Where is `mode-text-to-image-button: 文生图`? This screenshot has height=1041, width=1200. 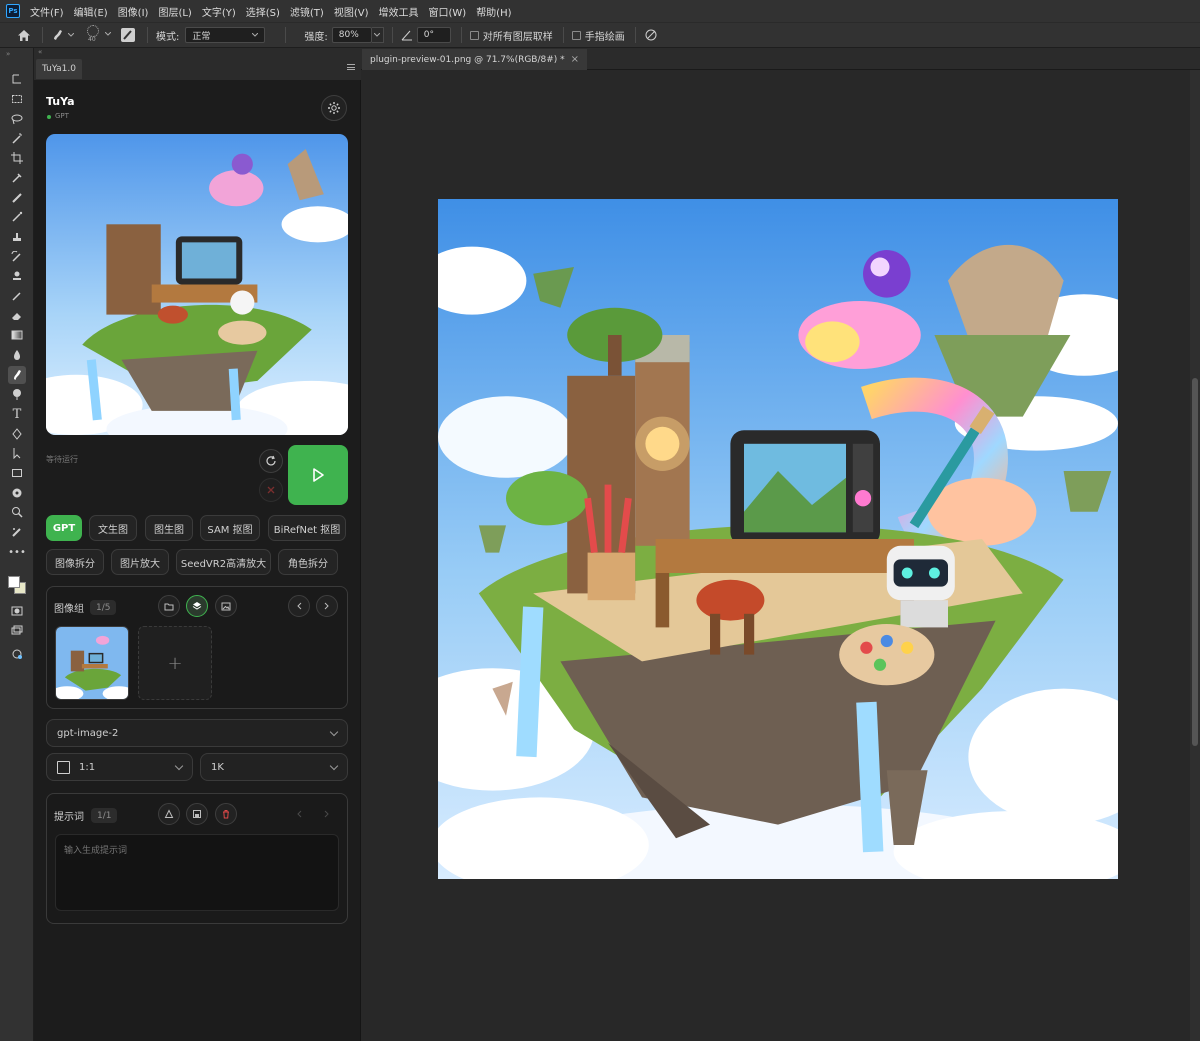
mode-text-to-image-button: 文生图 is located at coordinates (113, 528).